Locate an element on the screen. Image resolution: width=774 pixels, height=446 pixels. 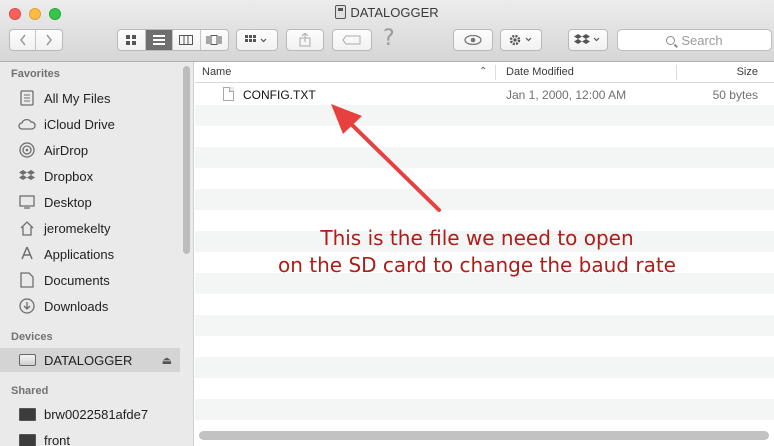
share-button is located at coordinates (305, 40).